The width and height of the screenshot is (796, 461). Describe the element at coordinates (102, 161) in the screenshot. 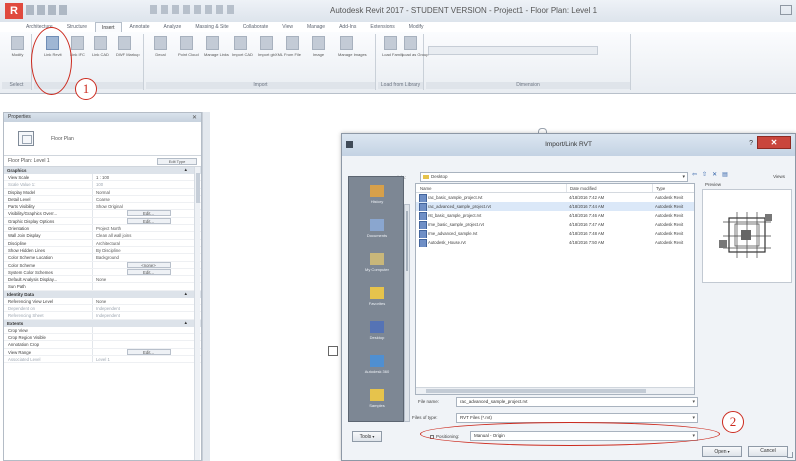

I see `instance-selector: Floor Plan: Level 1 Edit Type` at that location.